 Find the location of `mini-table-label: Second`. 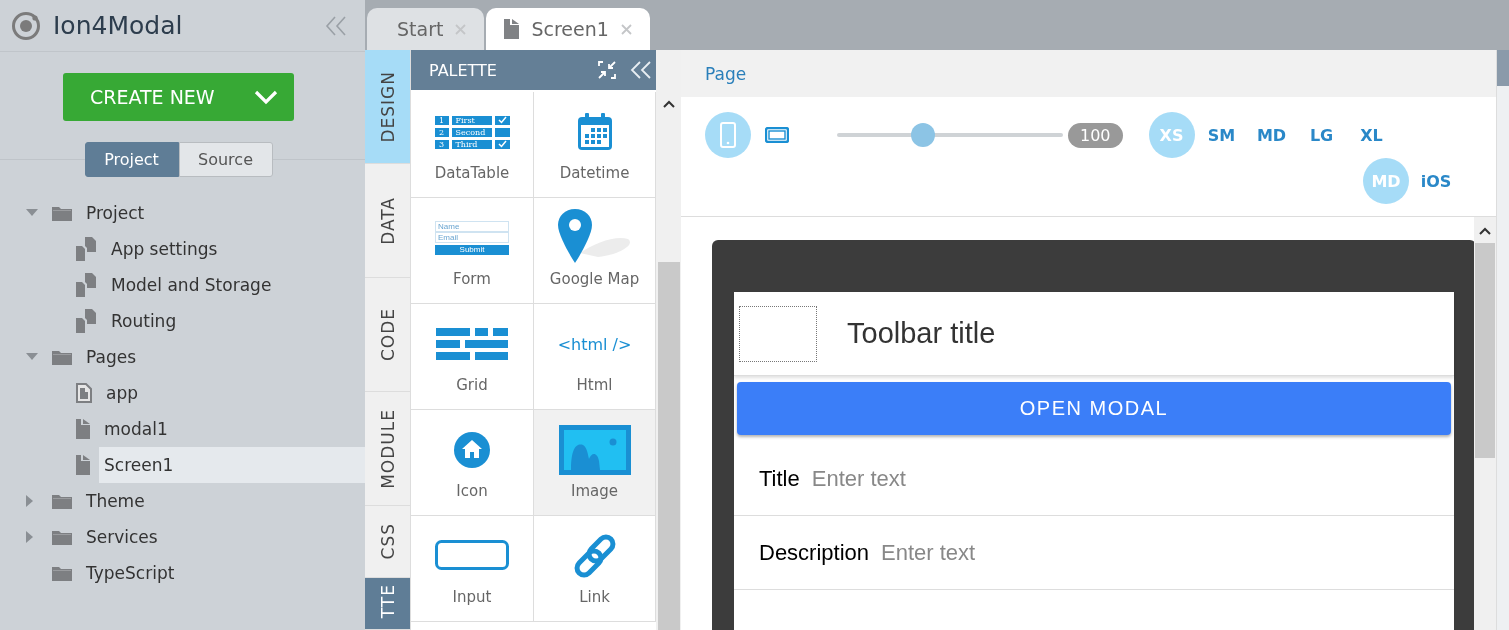

mini-table-label: Second is located at coordinates (471, 132).